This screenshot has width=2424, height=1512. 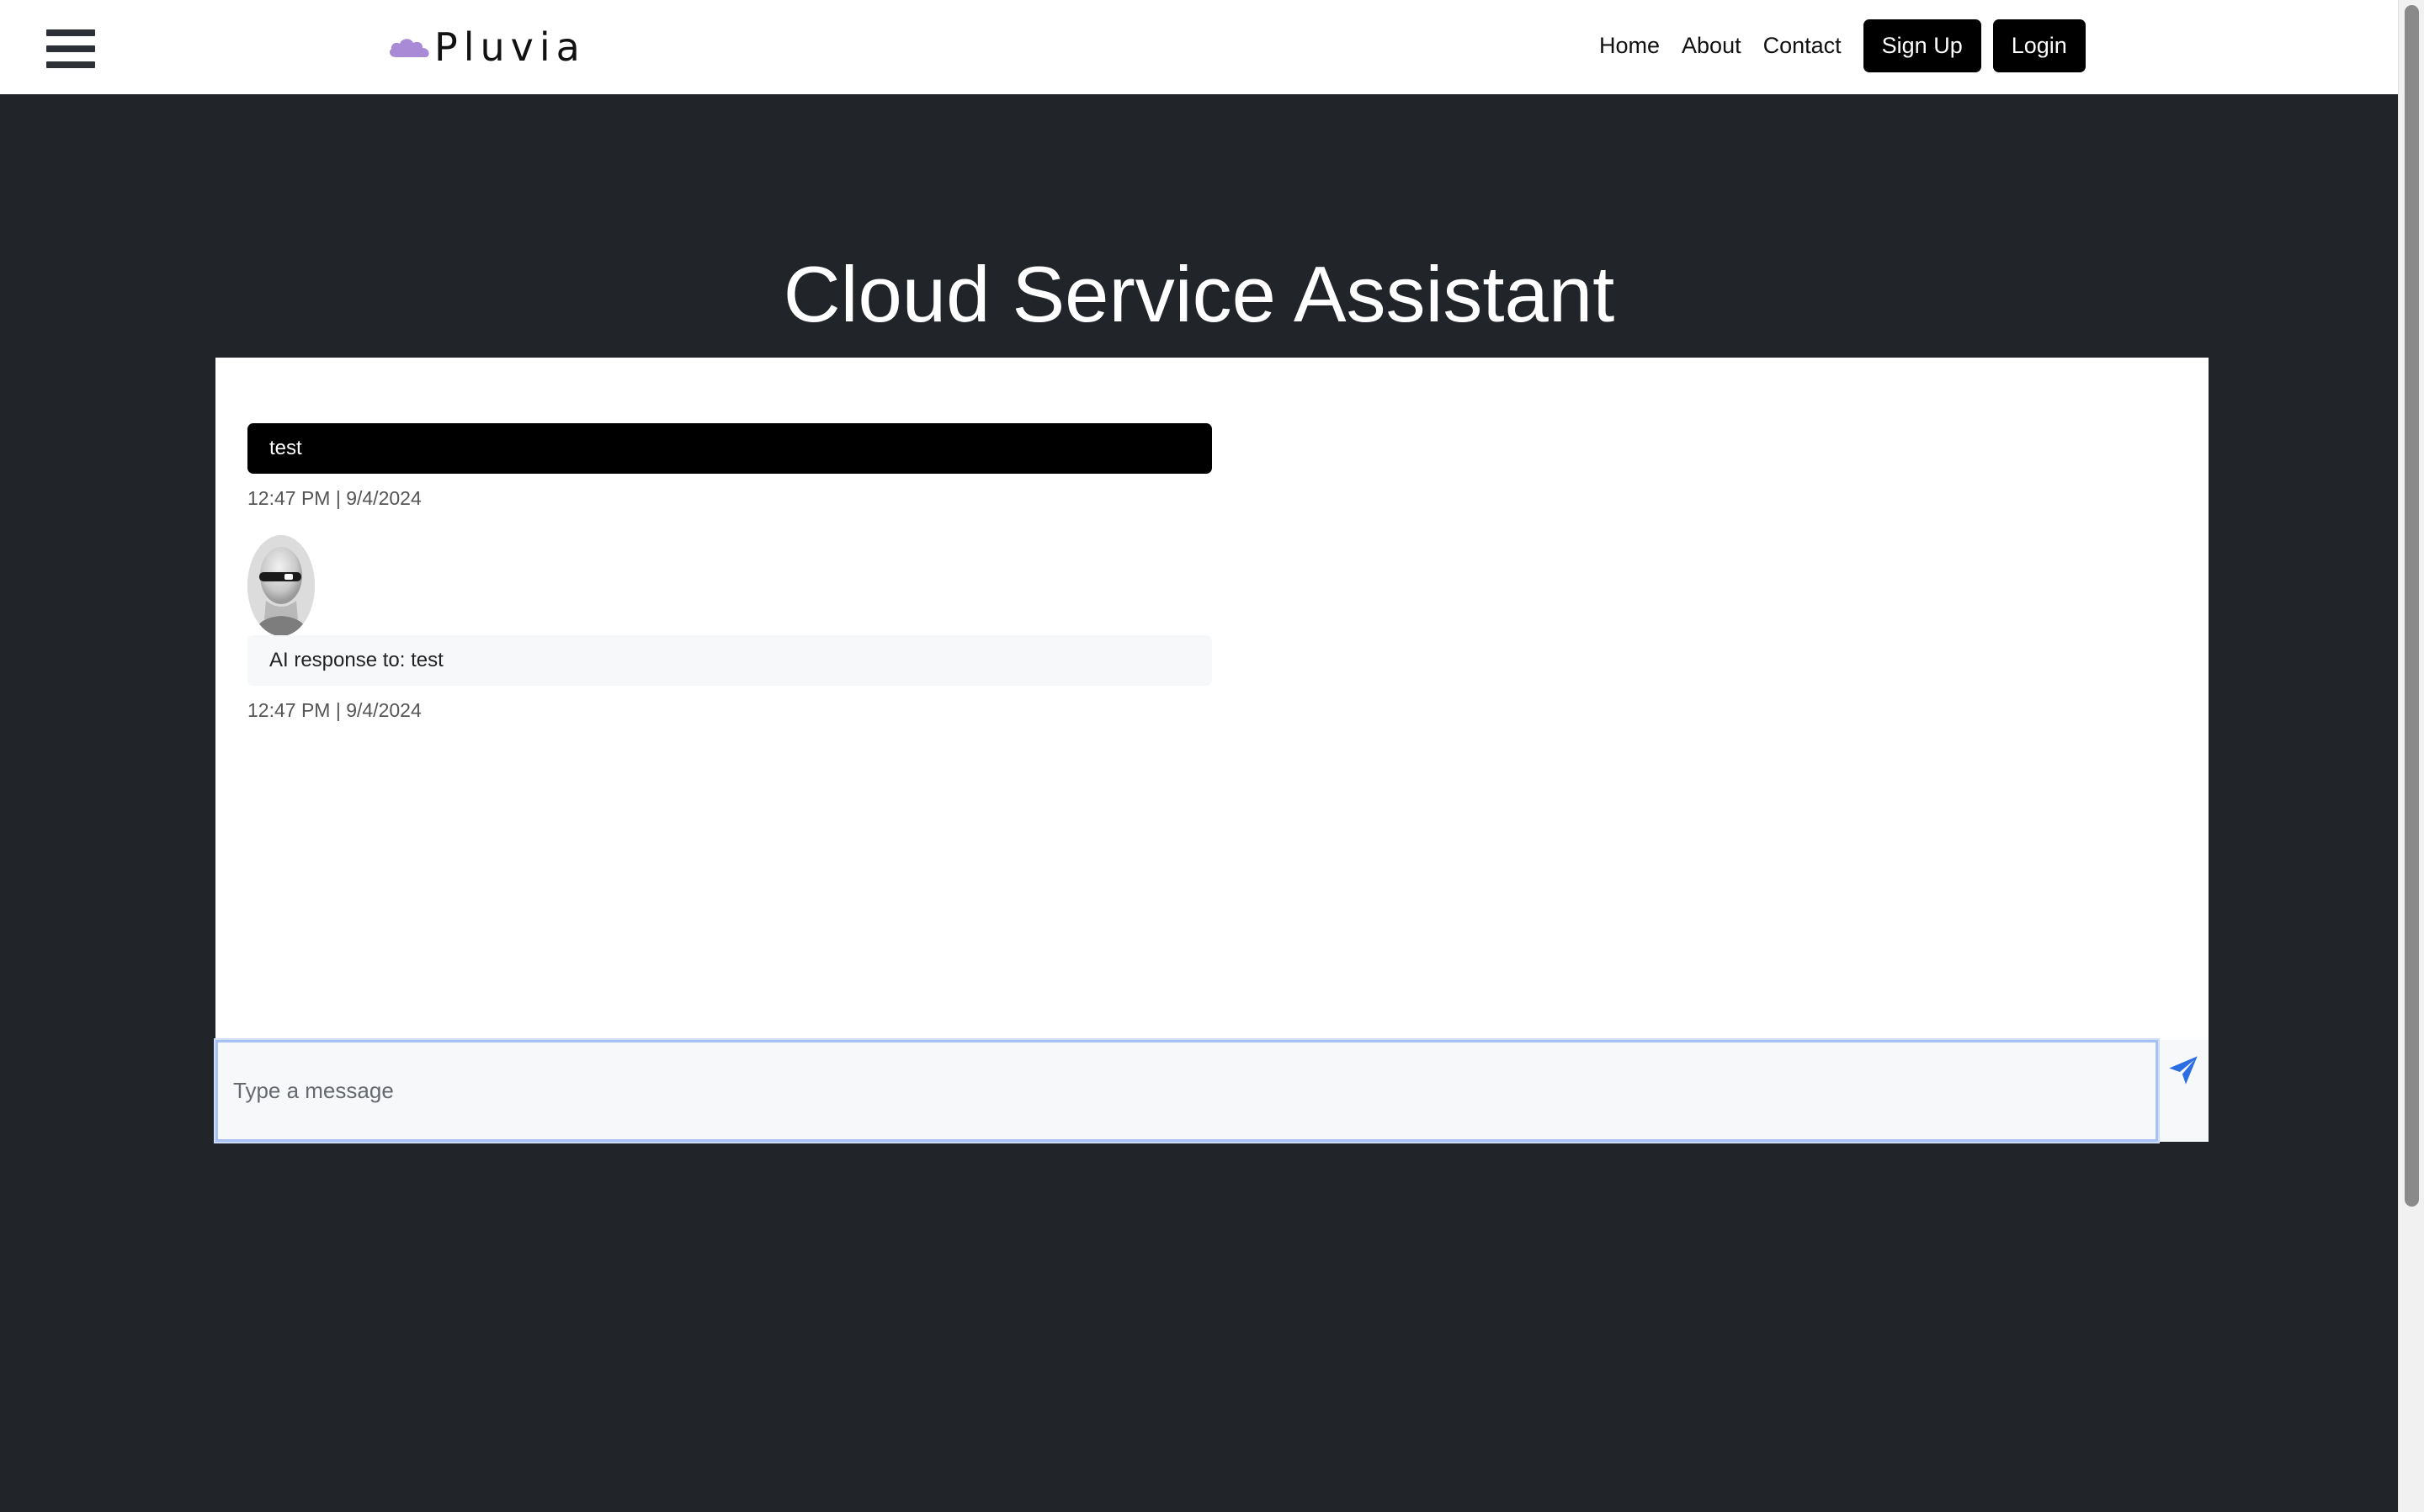 What do you see at coordinates (2183, 1070) in the screenshot?
I see `paper-plane-icon` at bounding box center [2183, 1070].